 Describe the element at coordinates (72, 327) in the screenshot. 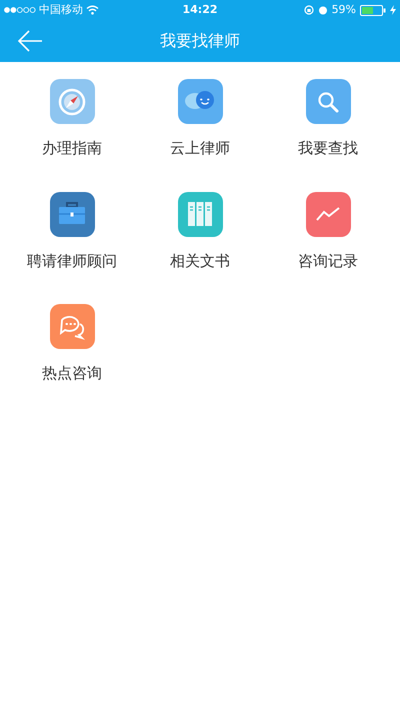

I see `chat-bubbles-icon` at that location.